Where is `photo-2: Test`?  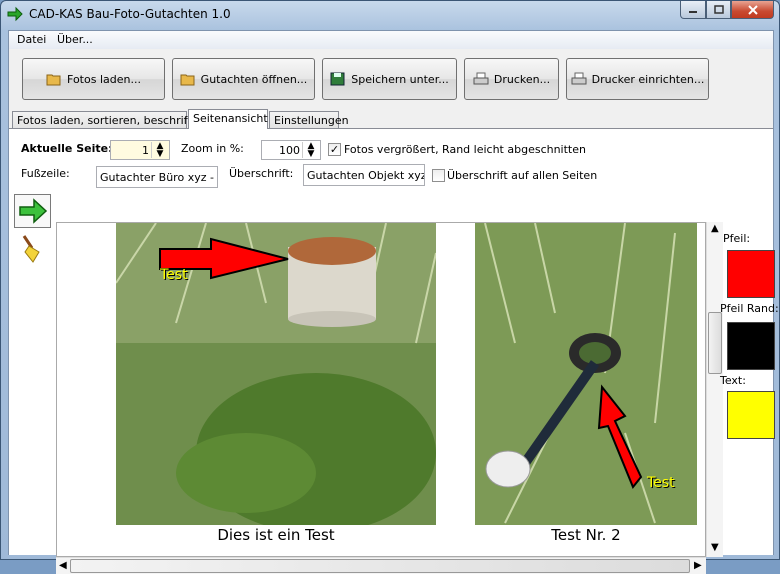
photo-2: Test is located at coordinates (586, 374).